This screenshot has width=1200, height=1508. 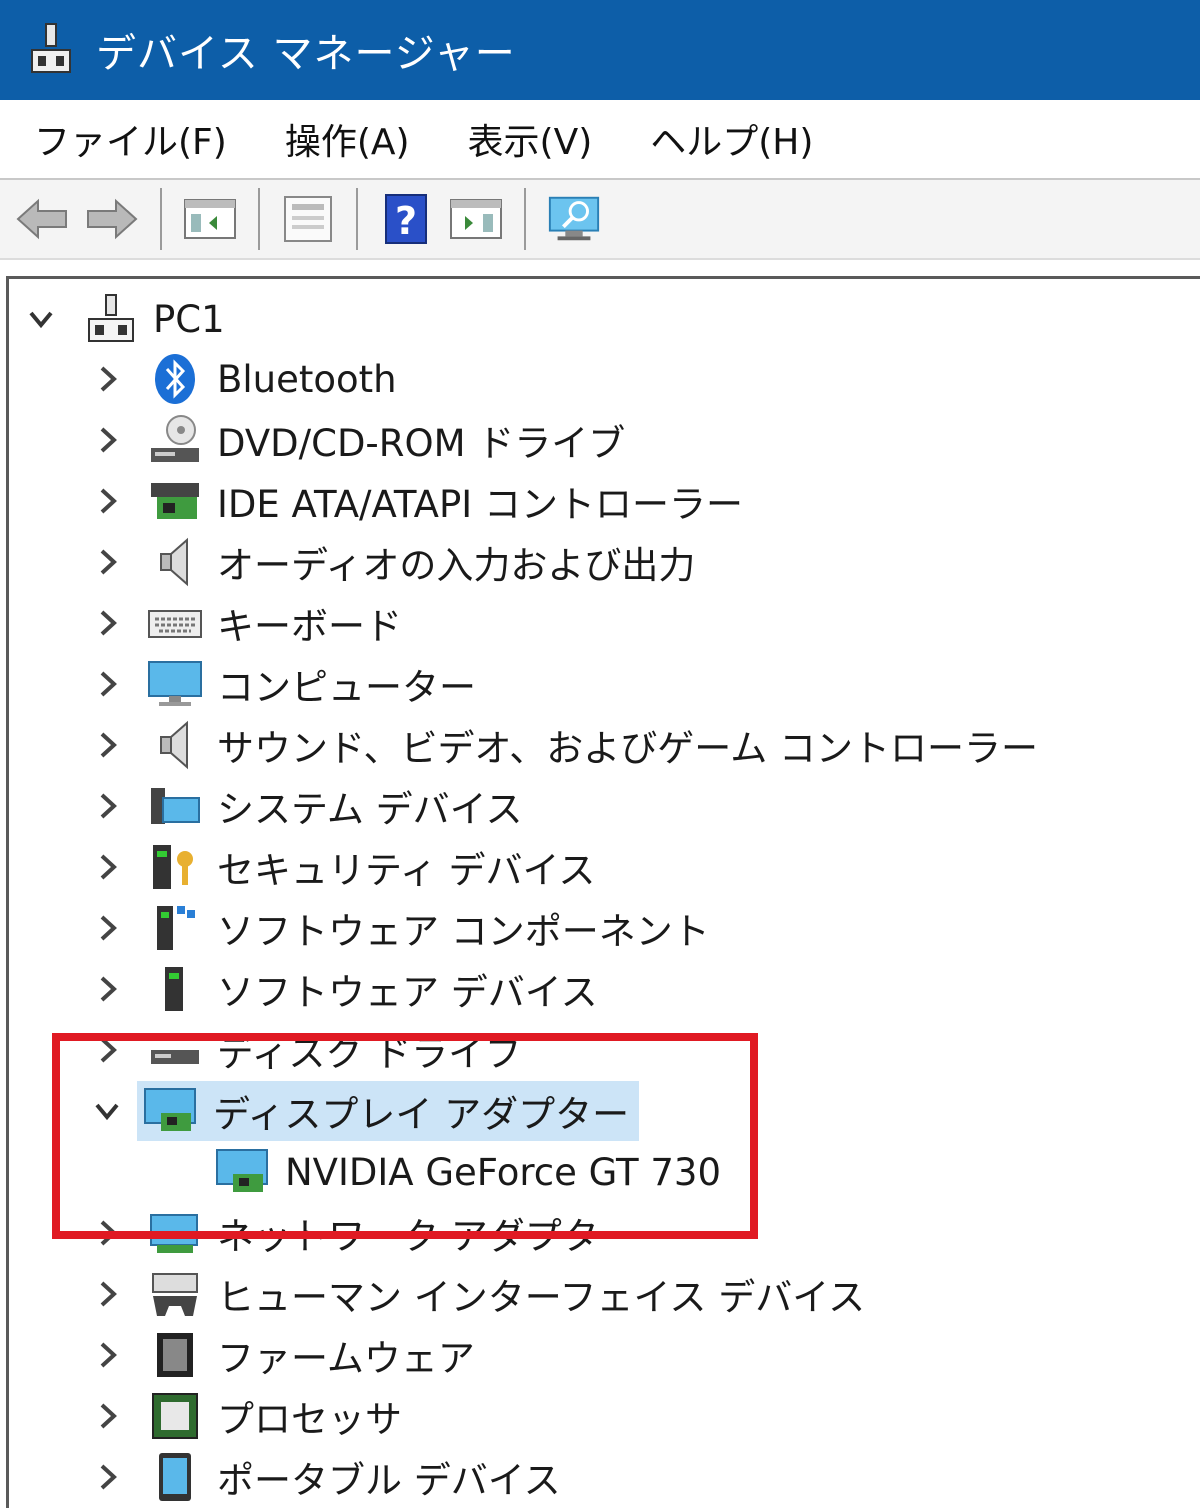 What do you see at coordinates (306, 806) in the screenshot?
I see `tree-item: システム デバイス` at bounding box center [306, 806].